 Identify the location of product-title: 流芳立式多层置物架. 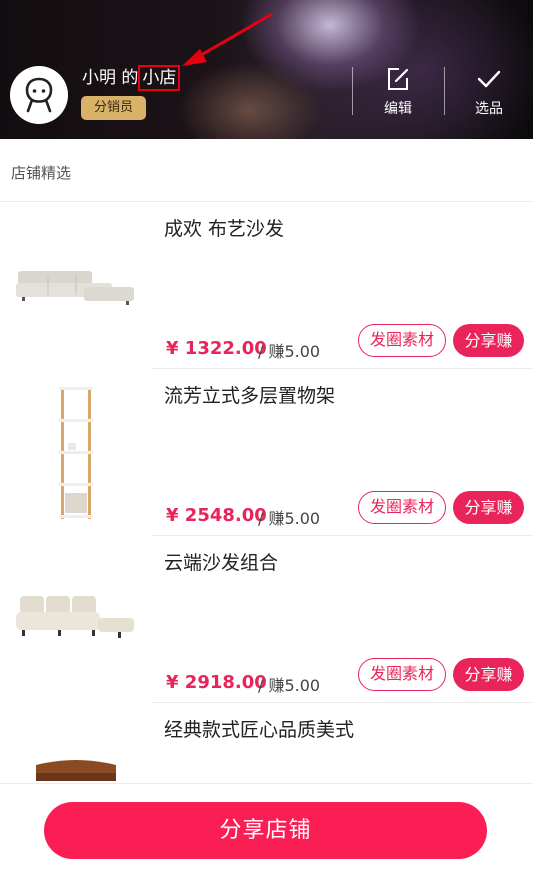
(249, 394).